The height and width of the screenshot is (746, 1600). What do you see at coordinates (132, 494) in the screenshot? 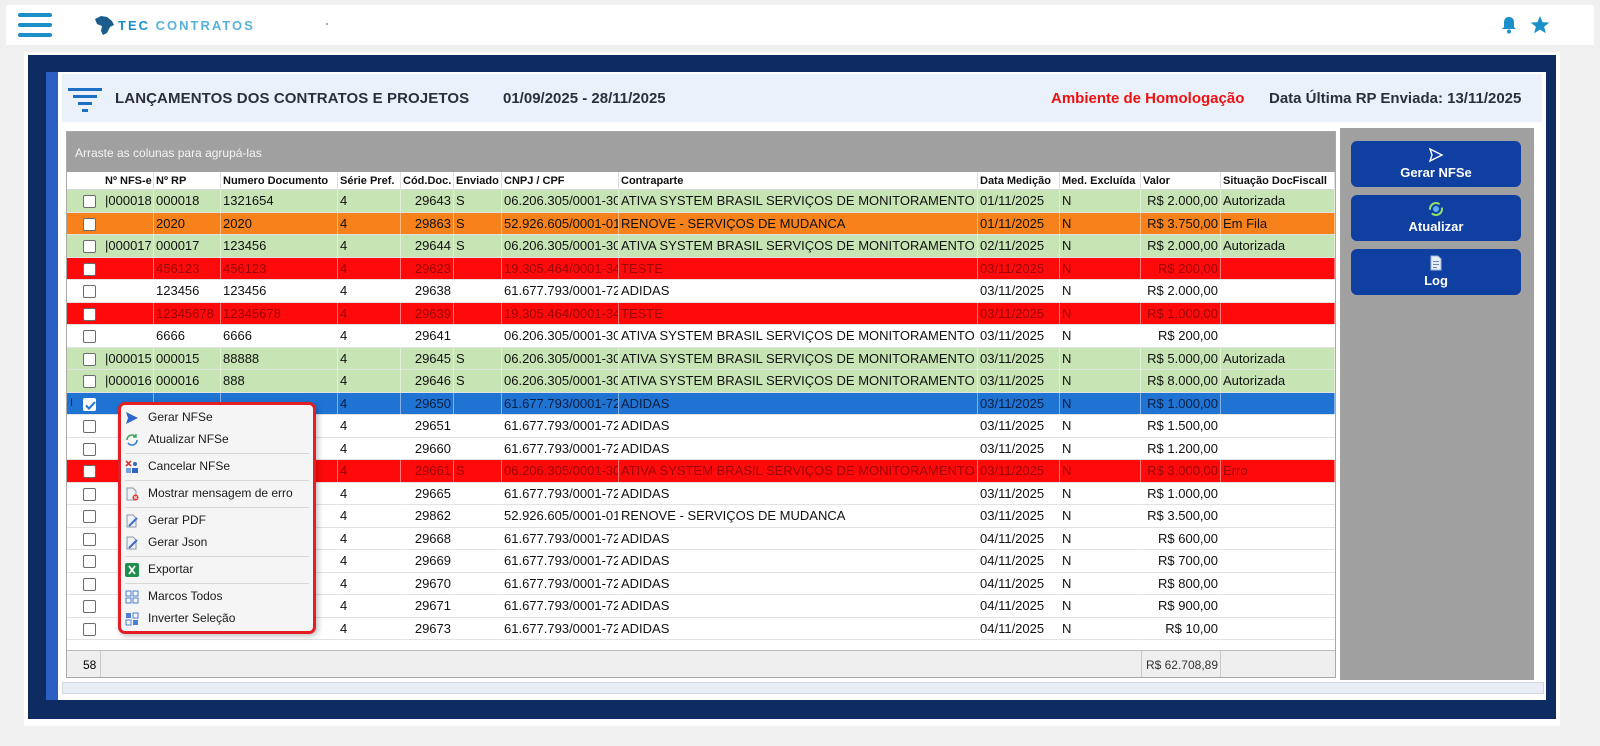
I see `error-document-icon` at bounding box center [132, 494].